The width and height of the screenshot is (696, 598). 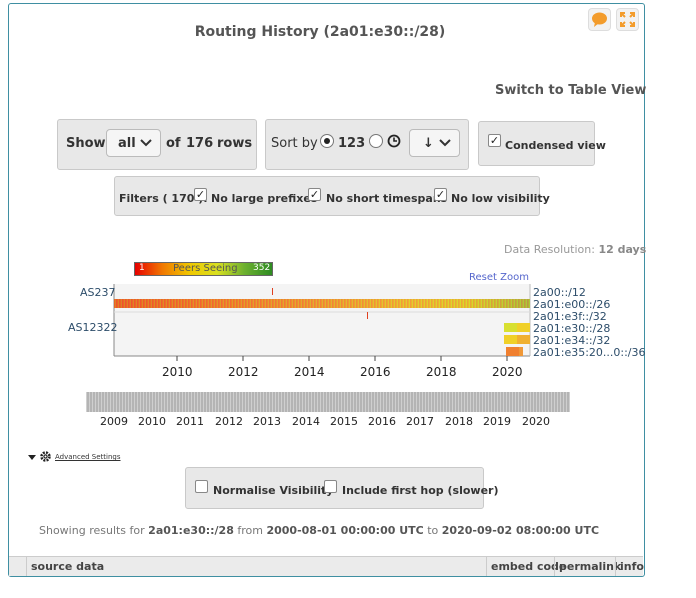 What do you see at coordinates (152, 421) in the screenshot?
I see `brush-year: 2010` at bounding box center [152, 421].